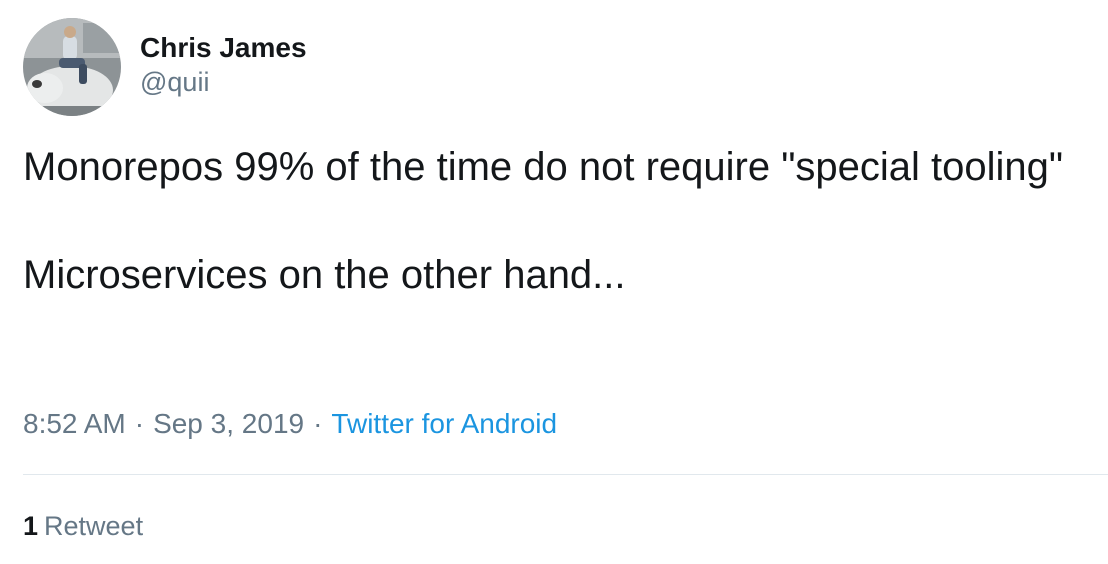 This screenshot has height=564, width=1108. I want to click on avatar, so click(72, 67).